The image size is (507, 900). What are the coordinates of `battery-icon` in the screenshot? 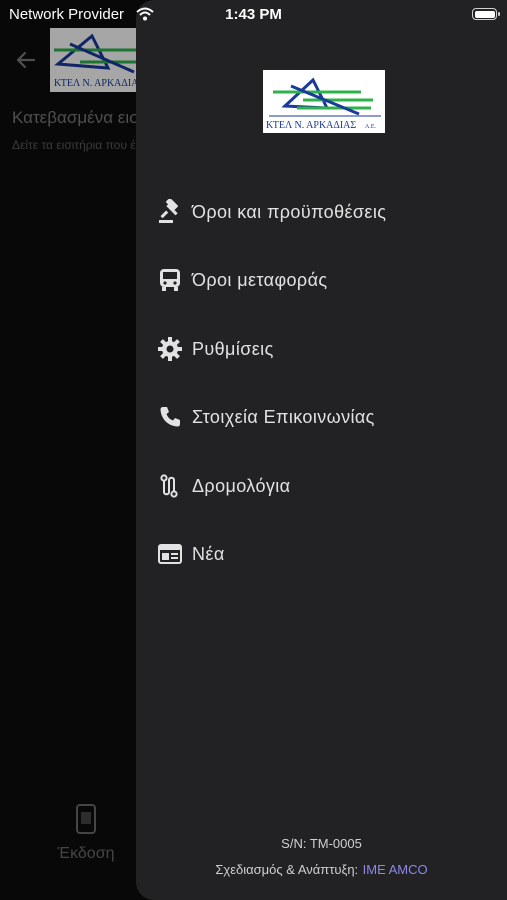 It's located at (486, 14).